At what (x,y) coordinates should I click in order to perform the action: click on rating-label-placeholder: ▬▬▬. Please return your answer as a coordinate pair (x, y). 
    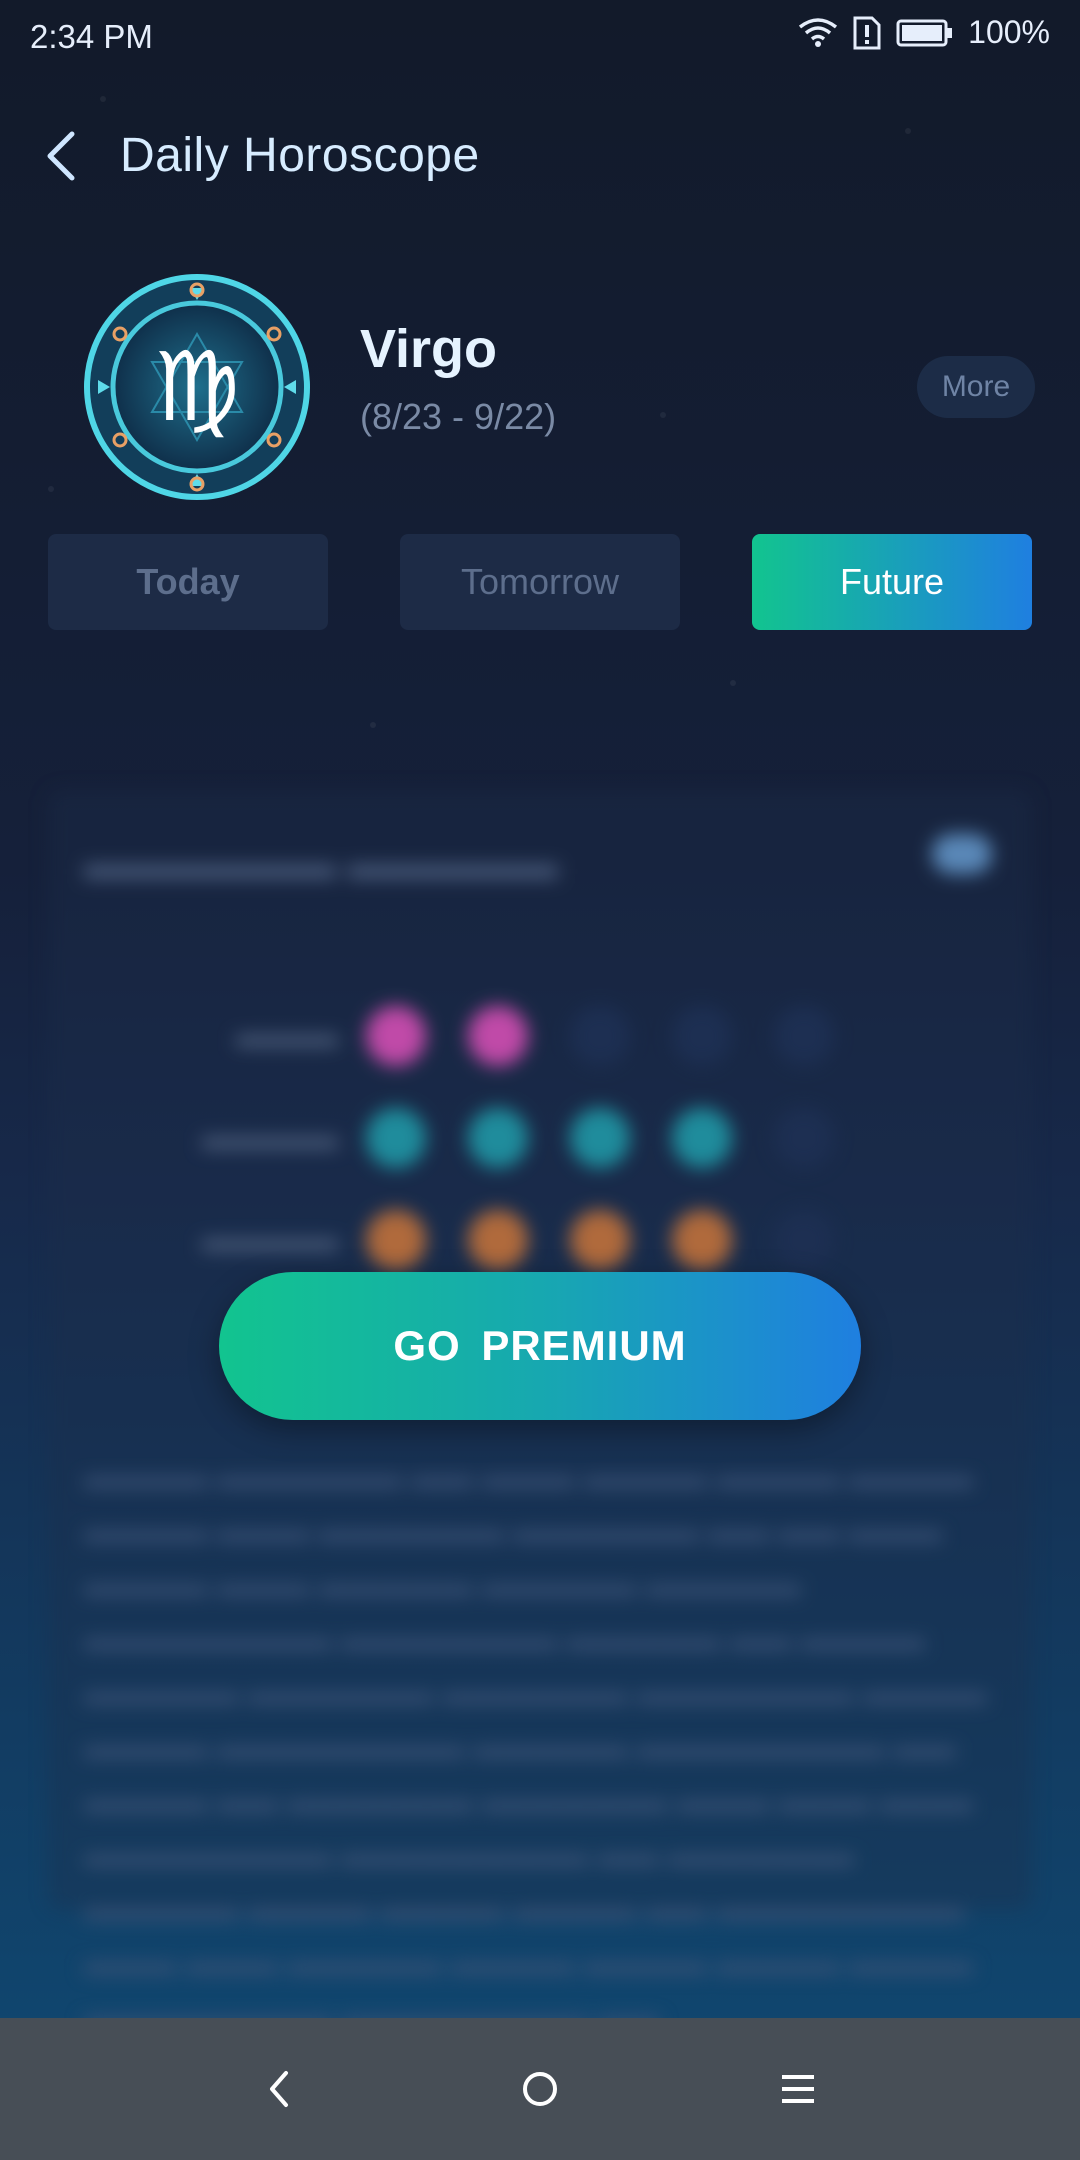
    Looking at the image, I should click on (287, 1035).